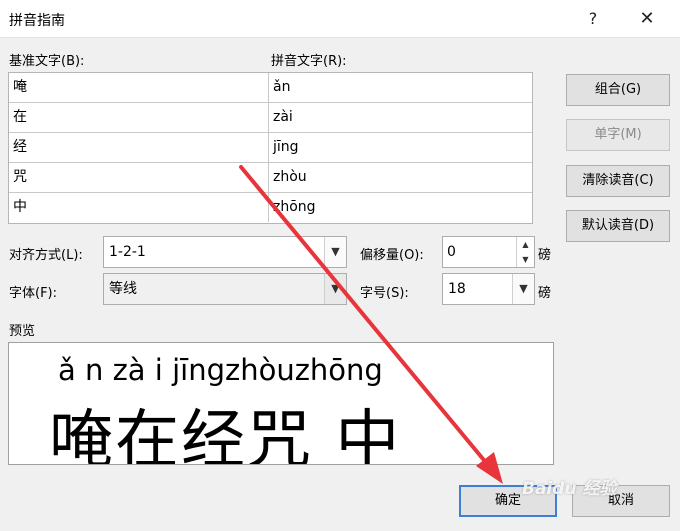 The width and height of the screenshot is (680, 531). What do you see at coordinates (525, 244) in the screenshot?
I see `spin-up-icon: ▲` at bounding box center [525, 244].